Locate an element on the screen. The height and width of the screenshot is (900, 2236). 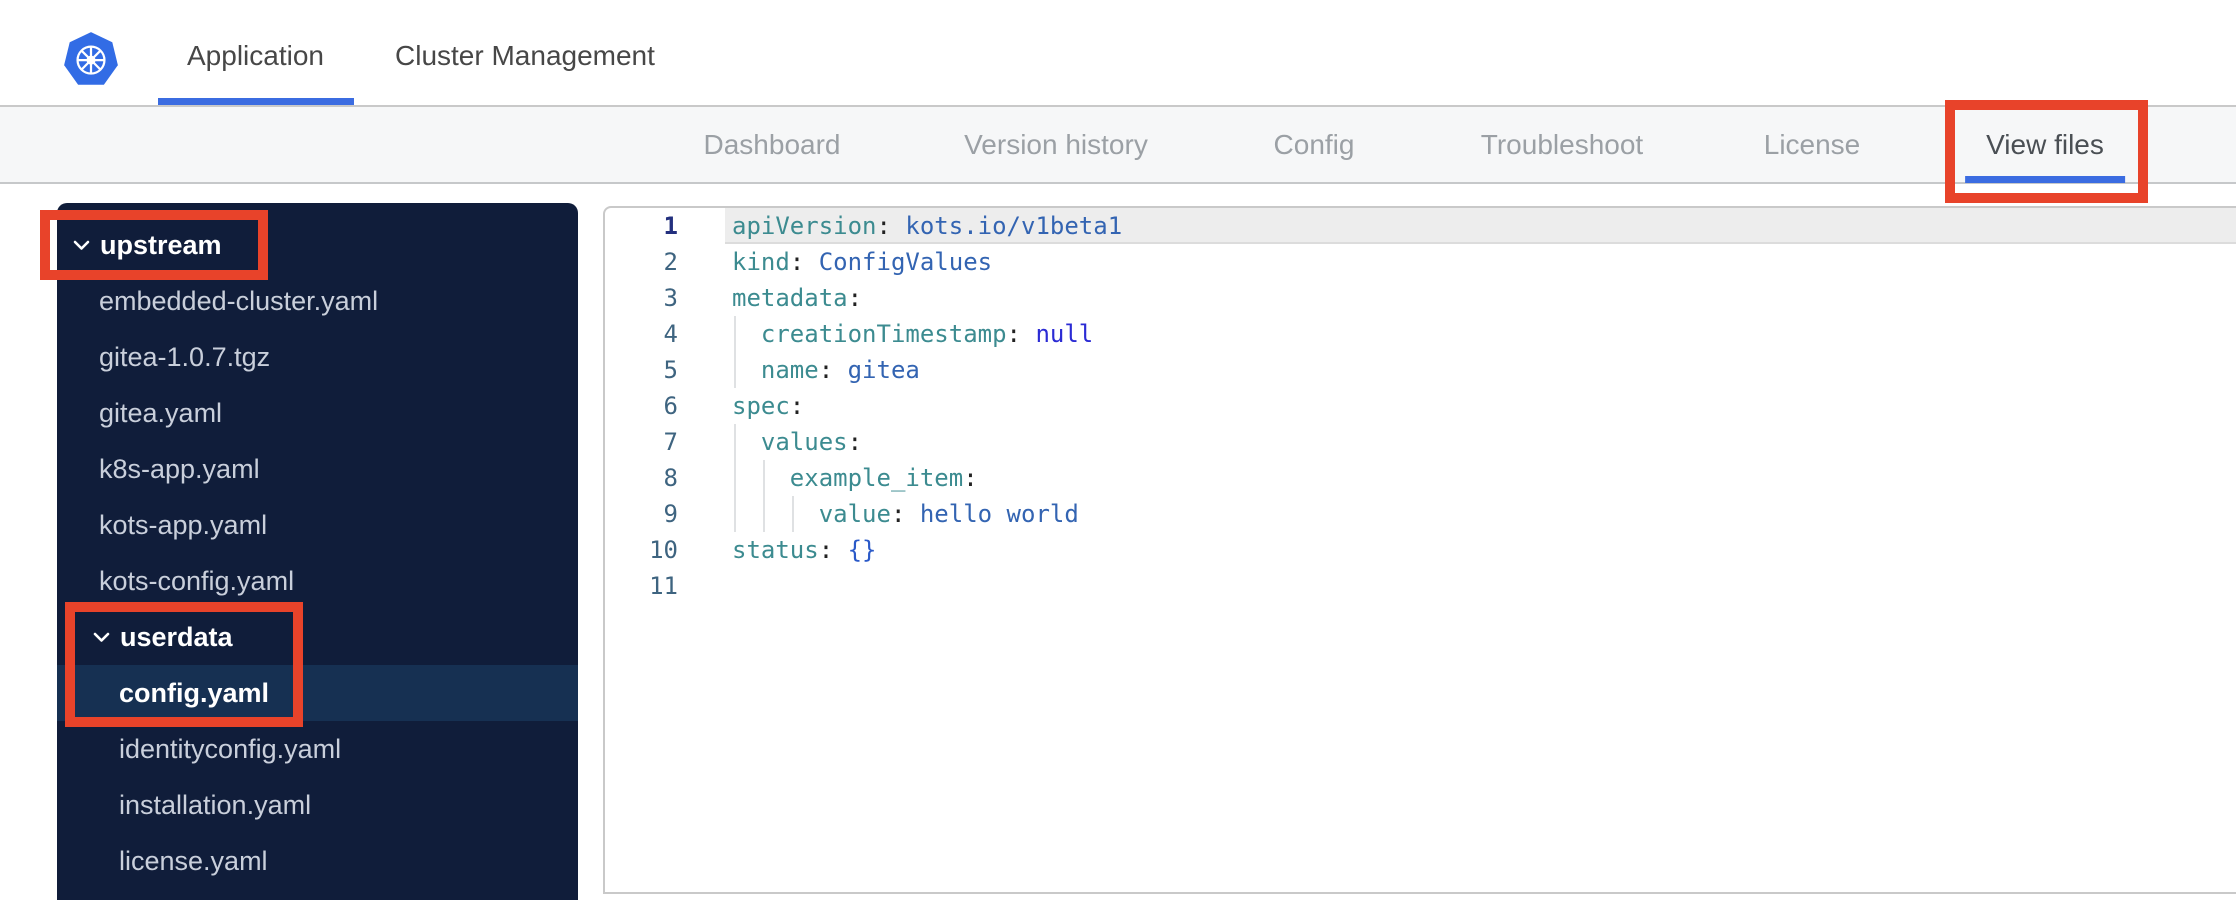
file-label: kots-config.yaml is located at coordinates (197, 580).